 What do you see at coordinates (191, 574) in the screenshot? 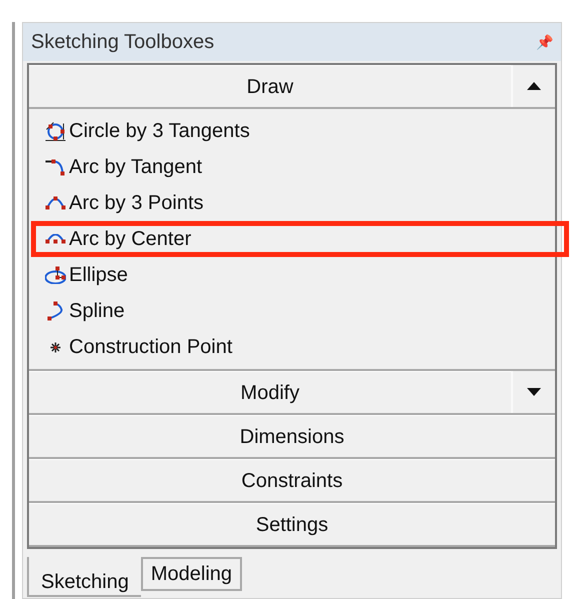
I see `tab: Modeling` at bounding box center [191, 574].